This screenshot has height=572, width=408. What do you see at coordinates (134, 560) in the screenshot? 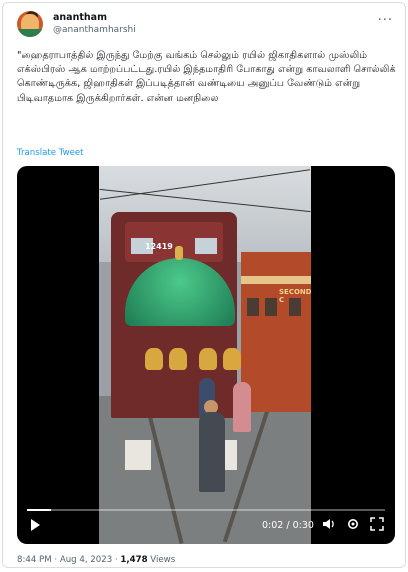
I see `views-count: 1,478` at bounding box center [134, 560].